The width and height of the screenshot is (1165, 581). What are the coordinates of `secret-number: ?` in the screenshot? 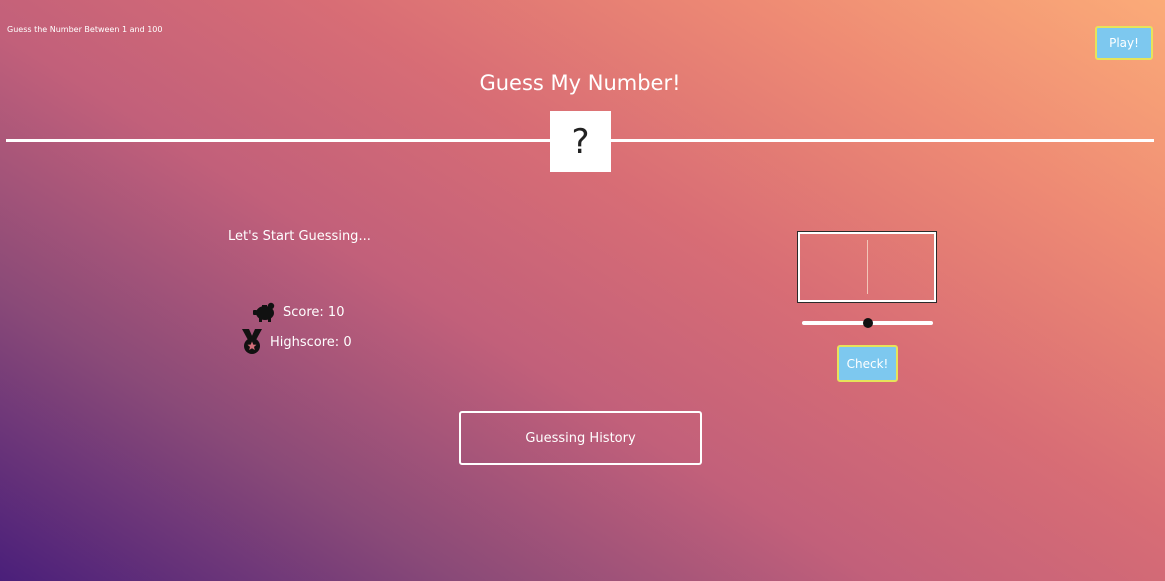 It's located at (580, 141).